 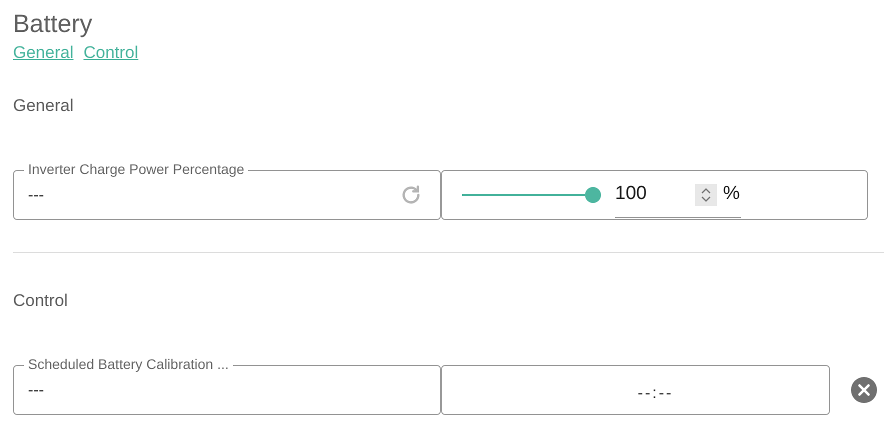 What do you see at coordinates (864, 390) in the screenshot?
I see `clear-icon` at bounding box center [864, 390].